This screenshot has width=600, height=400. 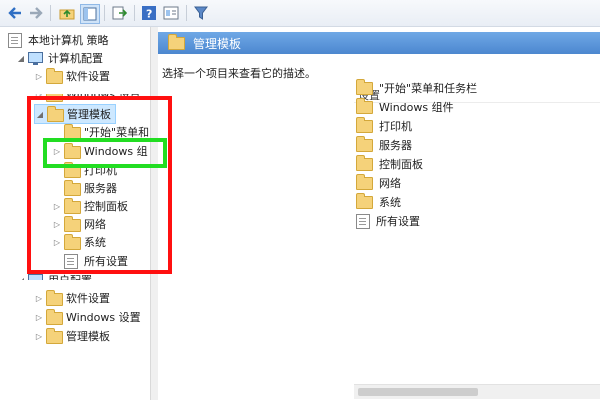 I want to click on settings-list-item-label: Windows 组件, so click(x=416, y=107).